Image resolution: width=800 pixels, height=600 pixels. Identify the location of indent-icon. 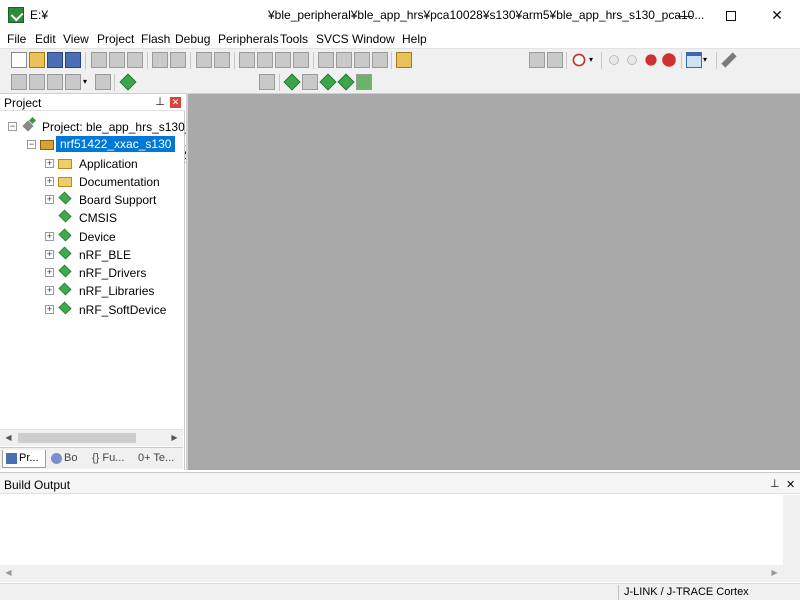
(326, 60).